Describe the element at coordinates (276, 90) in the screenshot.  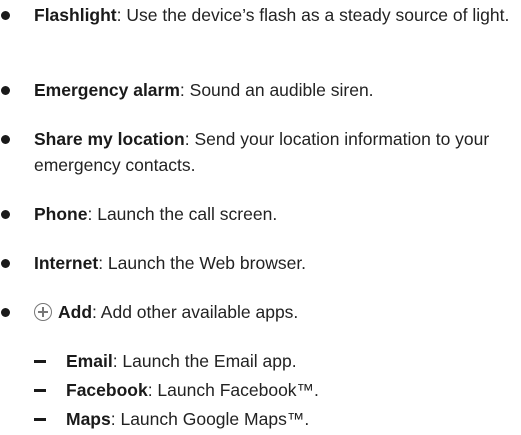
I see `item-description: : Sound an audible siren.` at that location.